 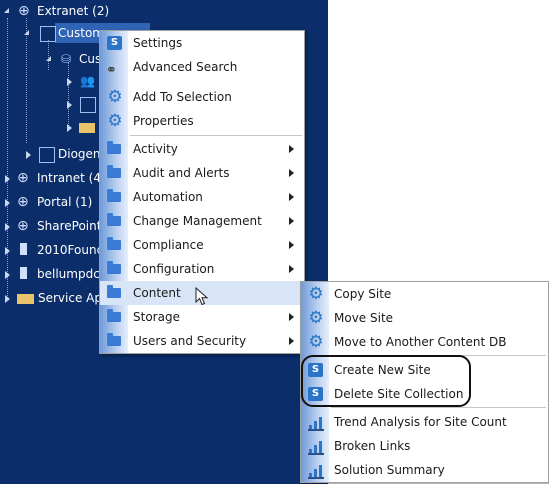 I want to click on tree-node-users: 👥, so click(x=81, y=81).